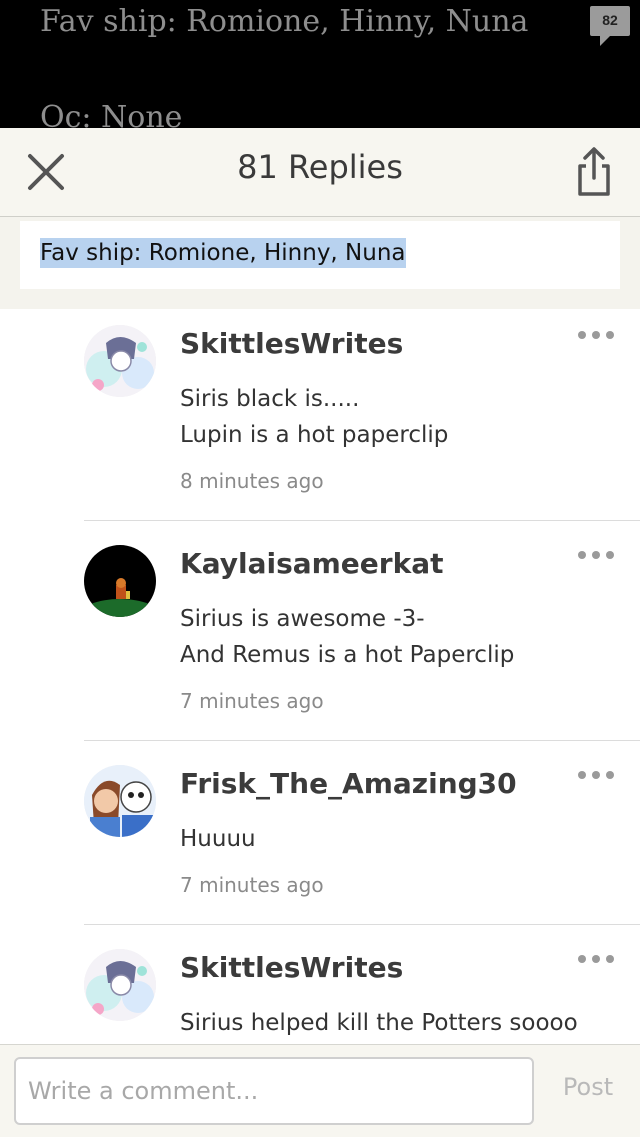  What do you see at coordinates (348, 783) in the screenshot?
I see `reply-author: Frisk_The_Amazing30` at bounding box center [348, 783].